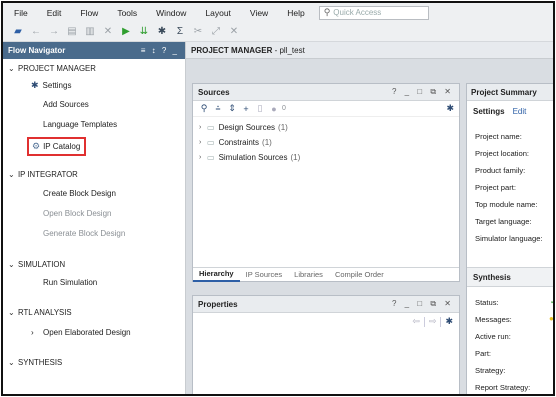  What do you see at coordinates (19, 13) in the screenshot?
I see `menu-file: File` at bounding box center [19, 13].